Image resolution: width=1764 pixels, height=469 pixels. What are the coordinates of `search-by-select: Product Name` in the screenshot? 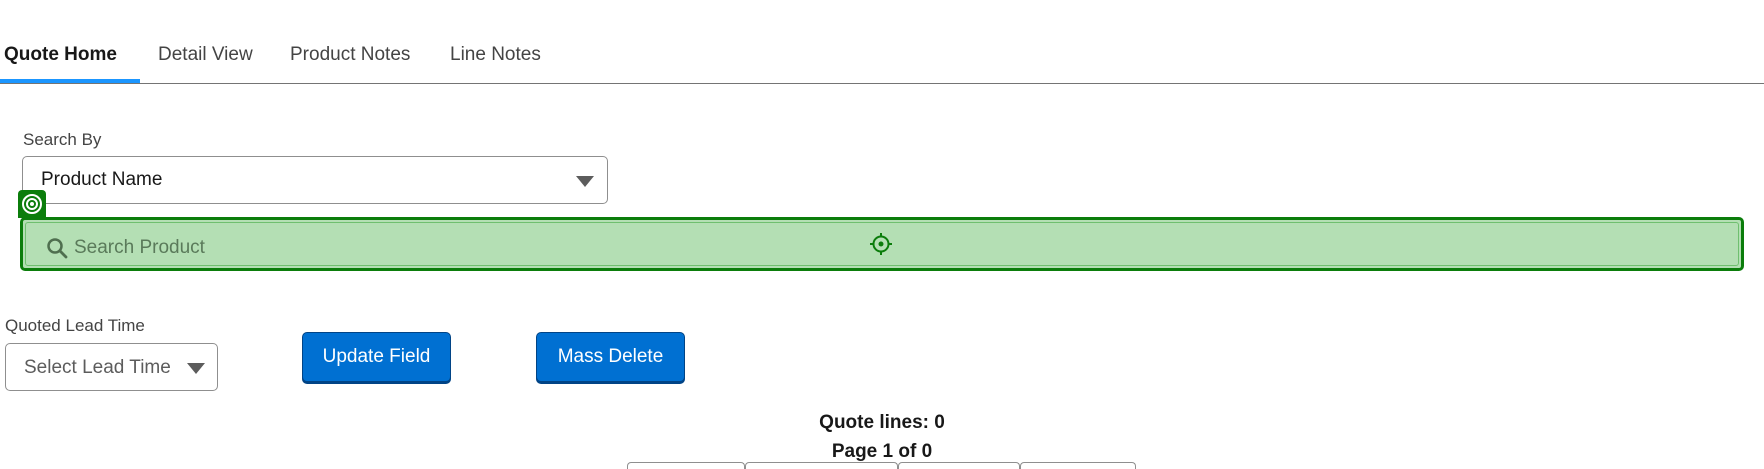 It's located at (315, 180).